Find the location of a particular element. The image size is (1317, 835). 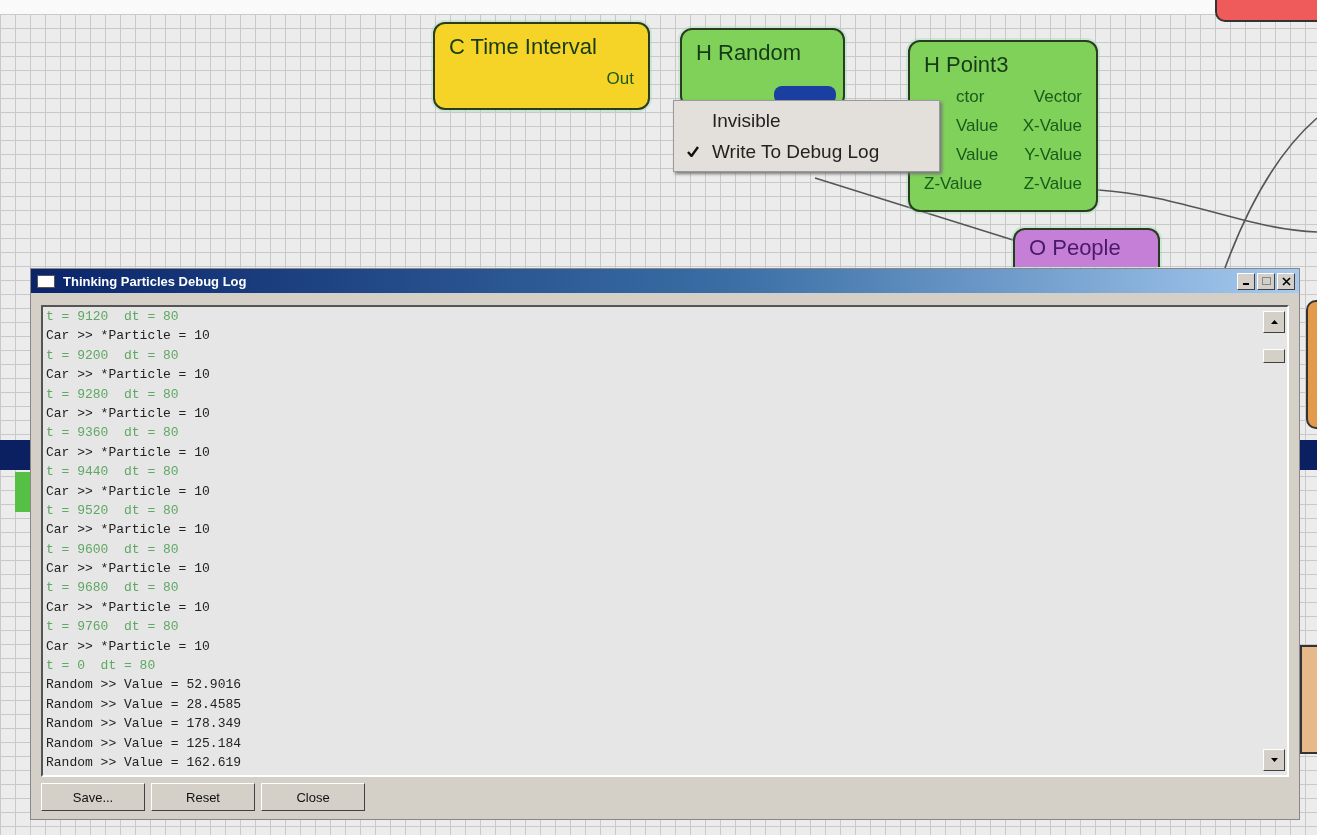

log-line: t = 9680 dt = 80 is located at coordinates (113, 588).